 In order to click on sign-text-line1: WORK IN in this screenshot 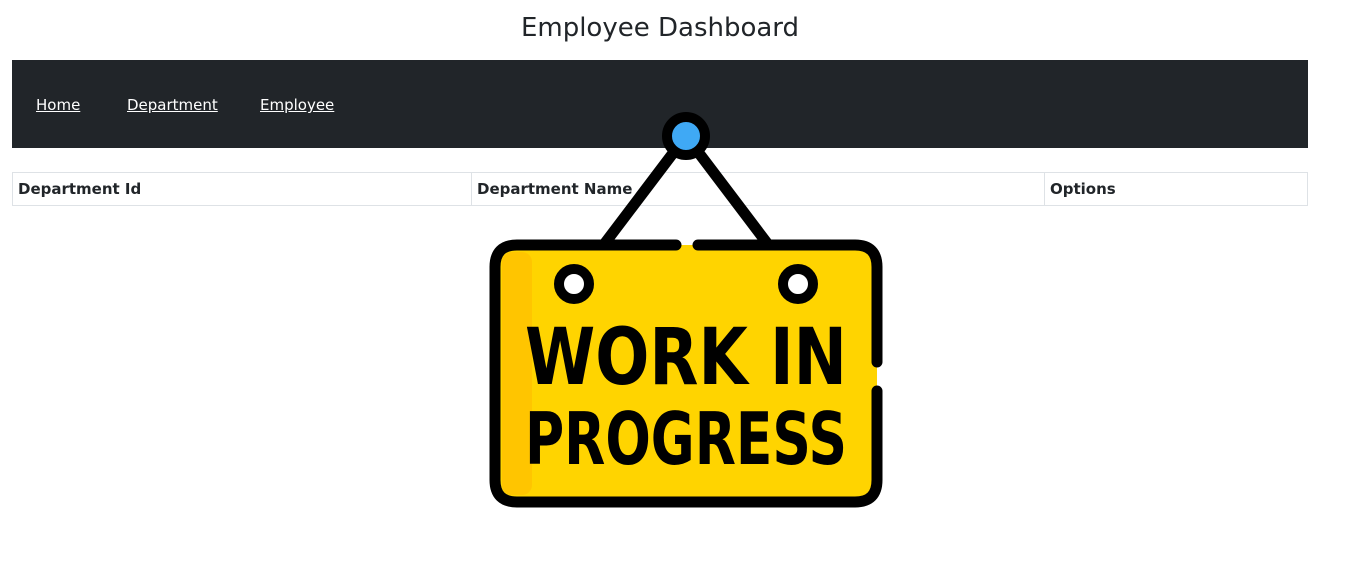, I will do `click(686, 358)`.